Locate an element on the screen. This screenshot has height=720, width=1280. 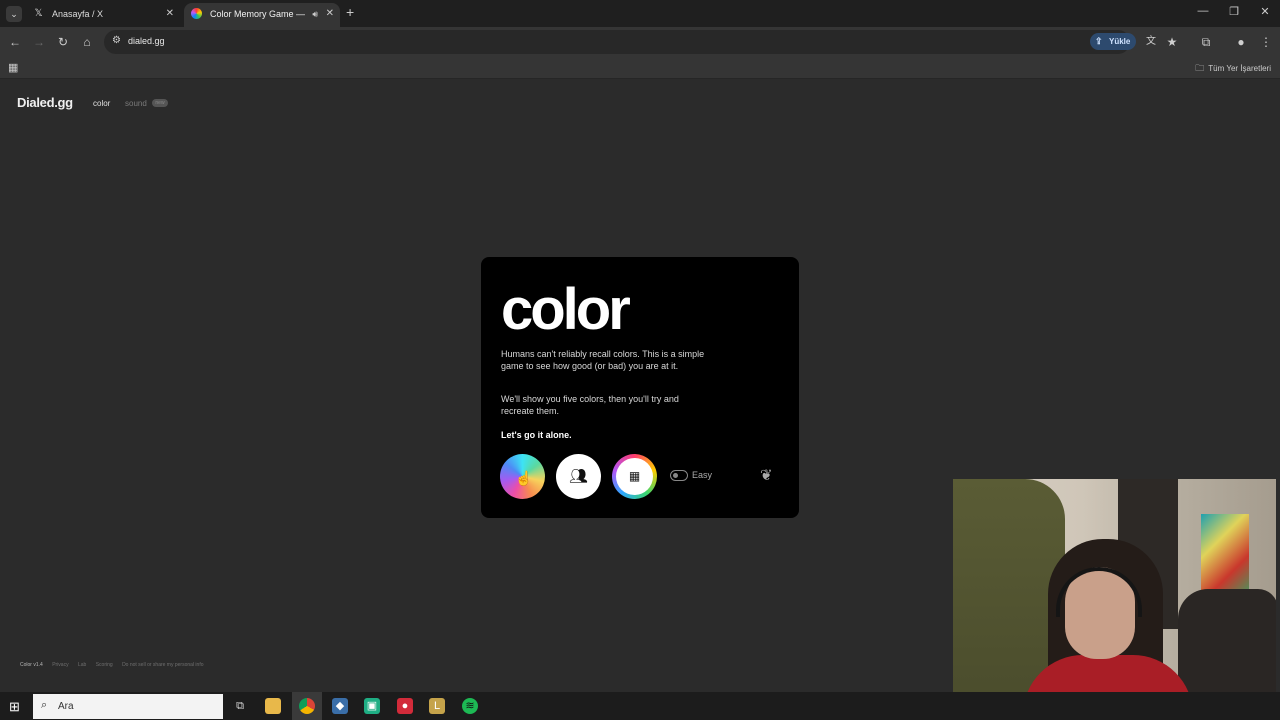
apps-grid-icon: ▦ is located at coordinates (13, 67).